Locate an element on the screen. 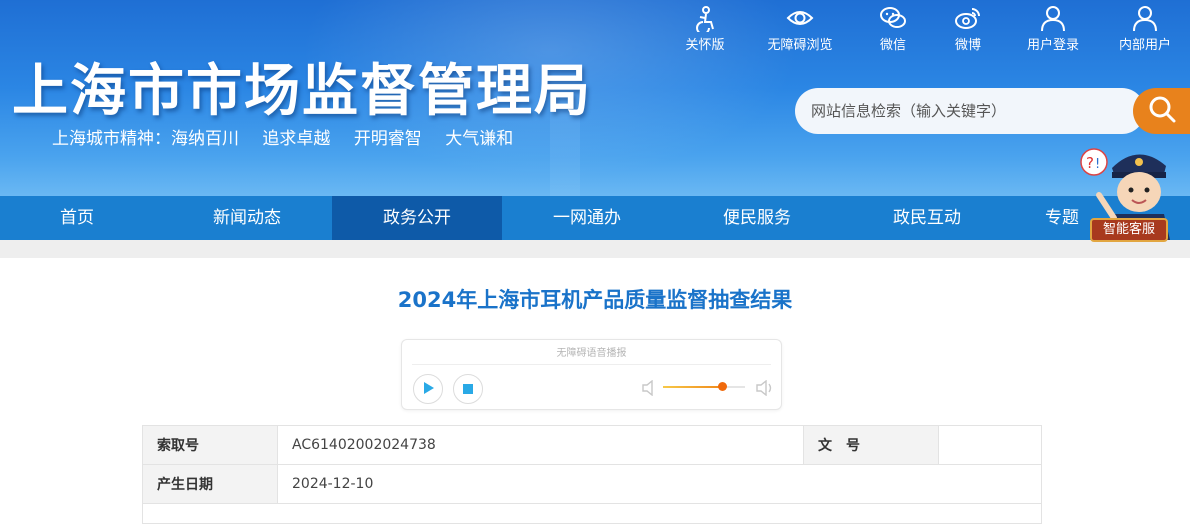  care-icon is located at coordinates (705, 19).